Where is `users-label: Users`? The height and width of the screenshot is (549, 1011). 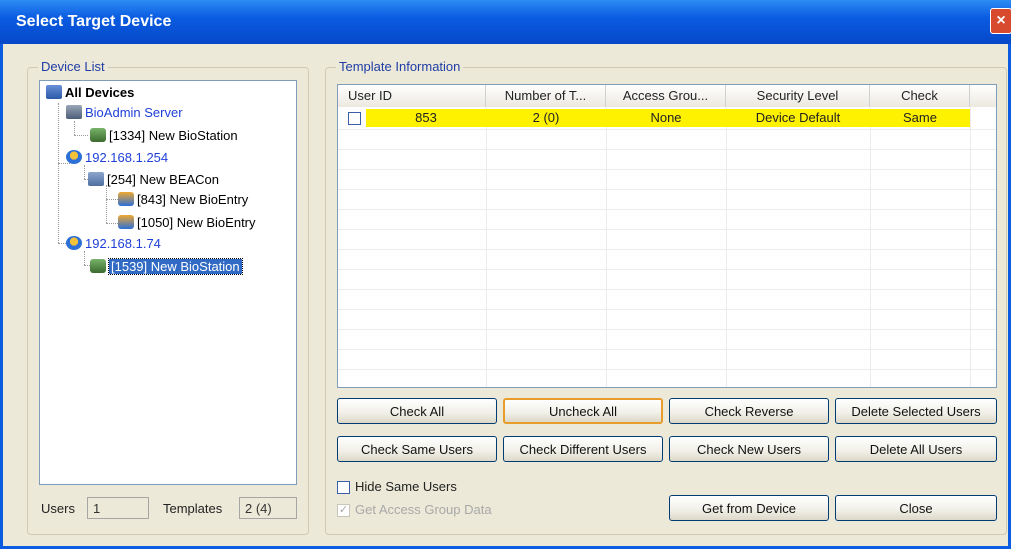
users-label: Users is located at coordinates (58, 508).